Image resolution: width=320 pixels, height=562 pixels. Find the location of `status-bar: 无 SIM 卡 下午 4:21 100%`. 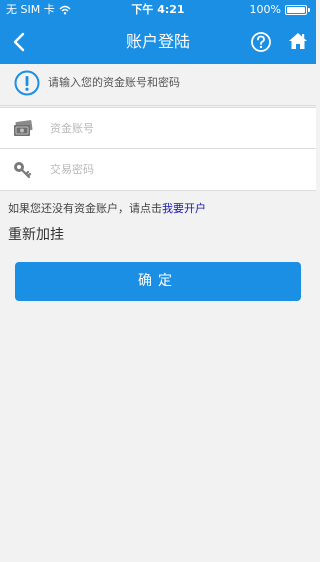

status-bar: 无 SIM 卡 下午 4:21 100% is located at coordinates (158, 10).